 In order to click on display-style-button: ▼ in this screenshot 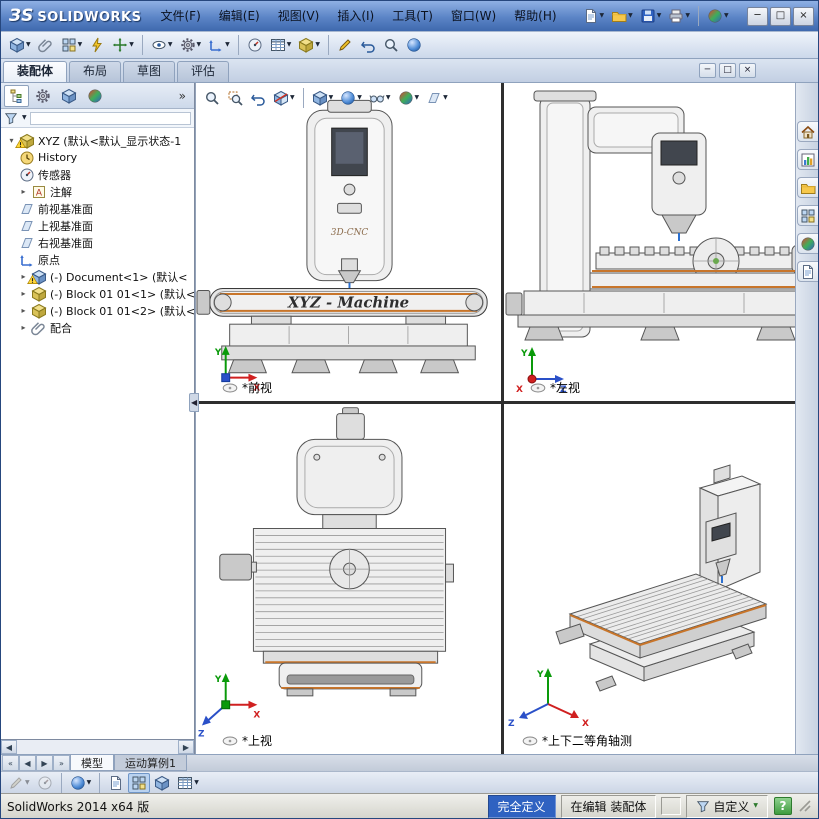, I will do `click(351, 98)`.